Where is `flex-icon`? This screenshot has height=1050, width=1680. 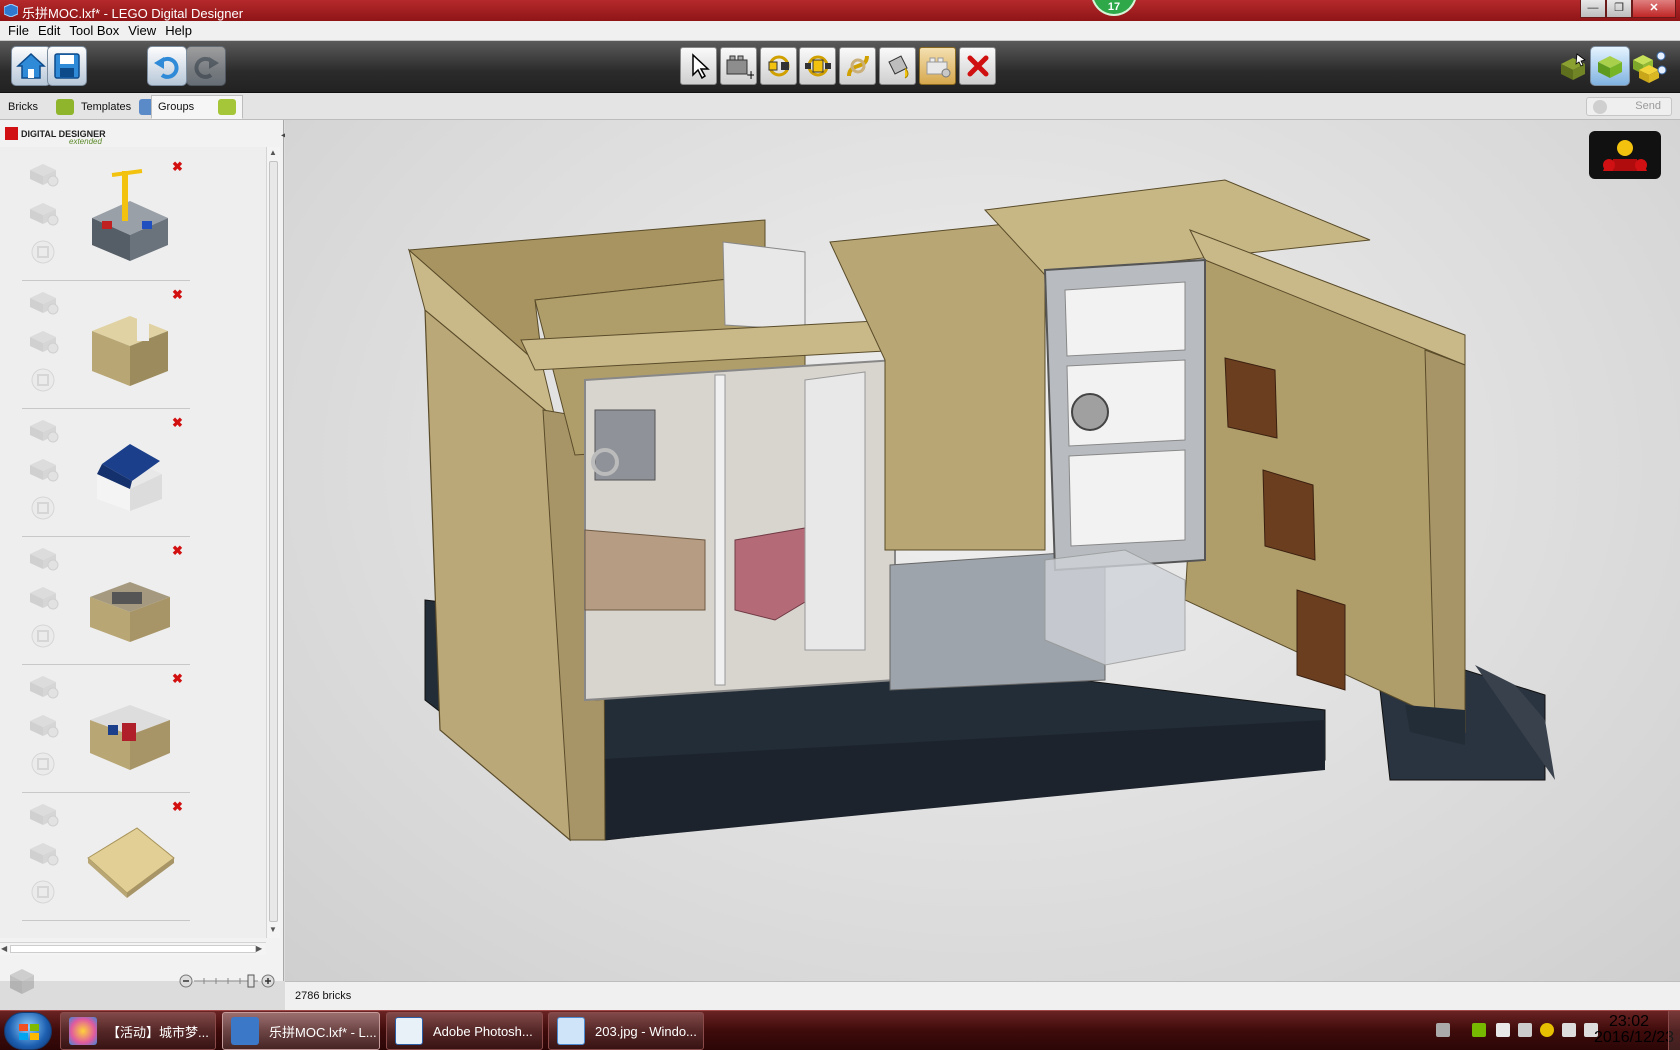 flex-icon is located at coordinates (857, 66).